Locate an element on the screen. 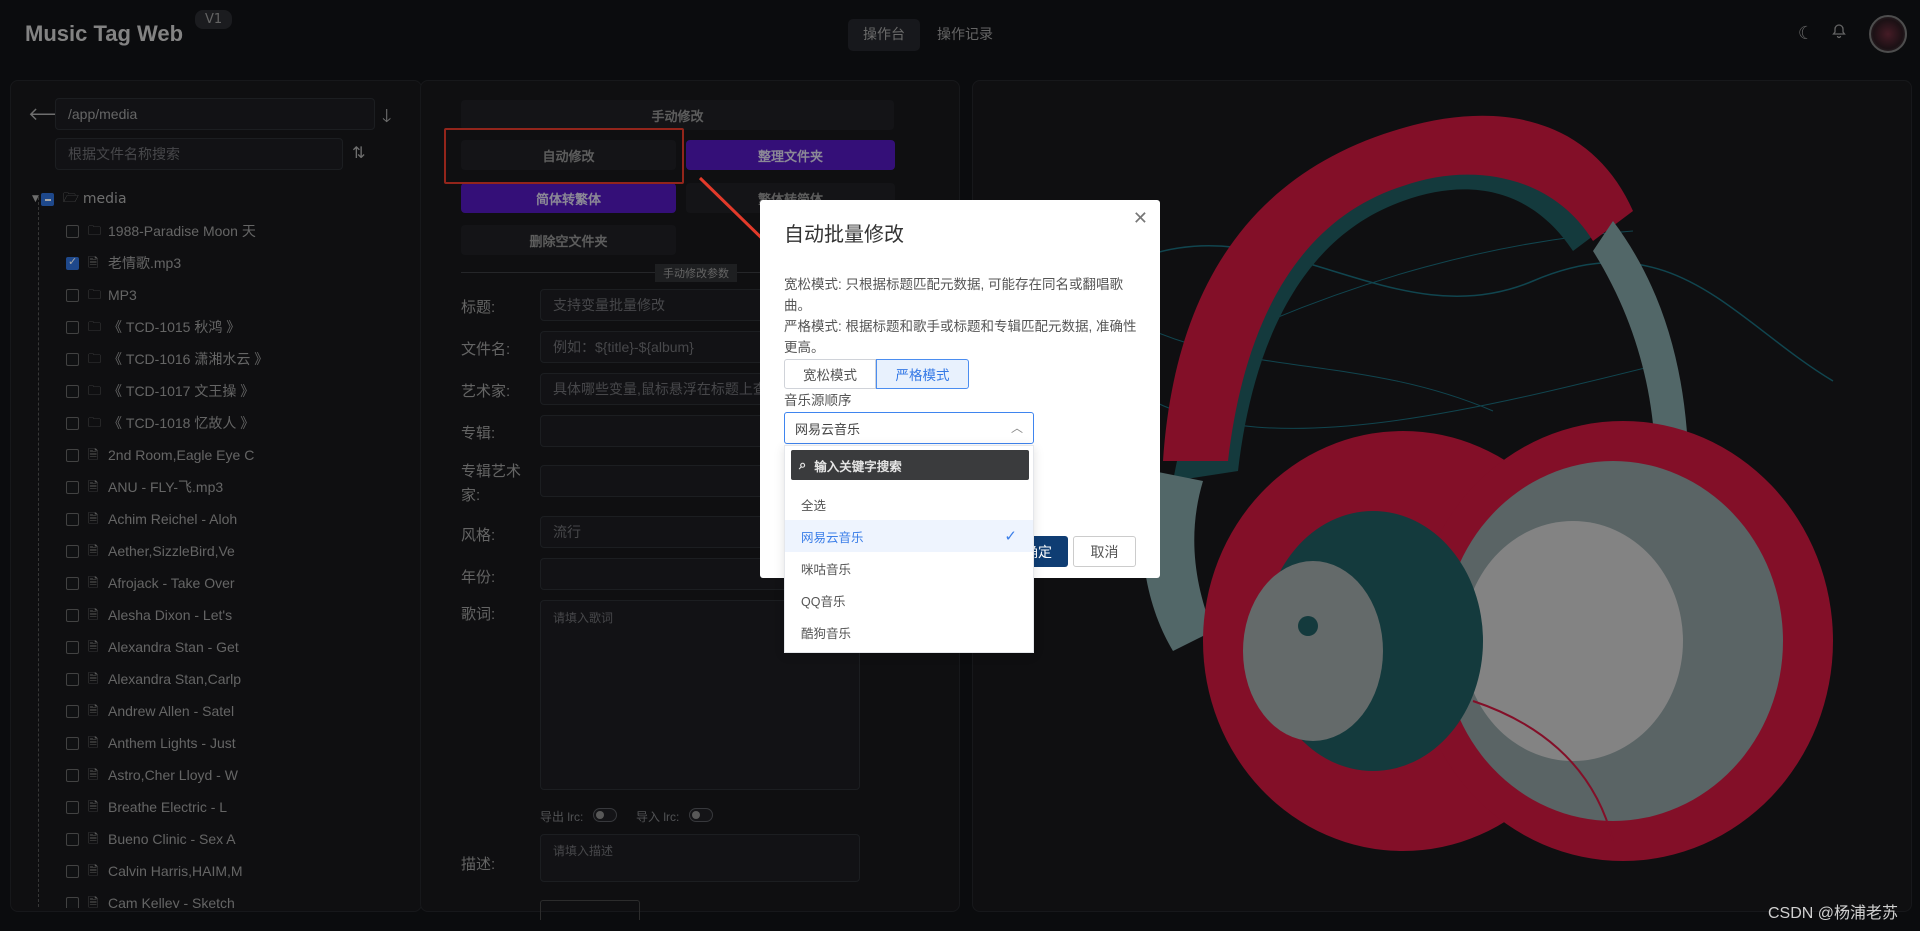 This screenshot has height=931, width=1920. strict-mode-description: 严格模式: 根据标题和歌手或标题和专辑匹配元数据, 准确性更高。 is located at coordinates (960, 337).